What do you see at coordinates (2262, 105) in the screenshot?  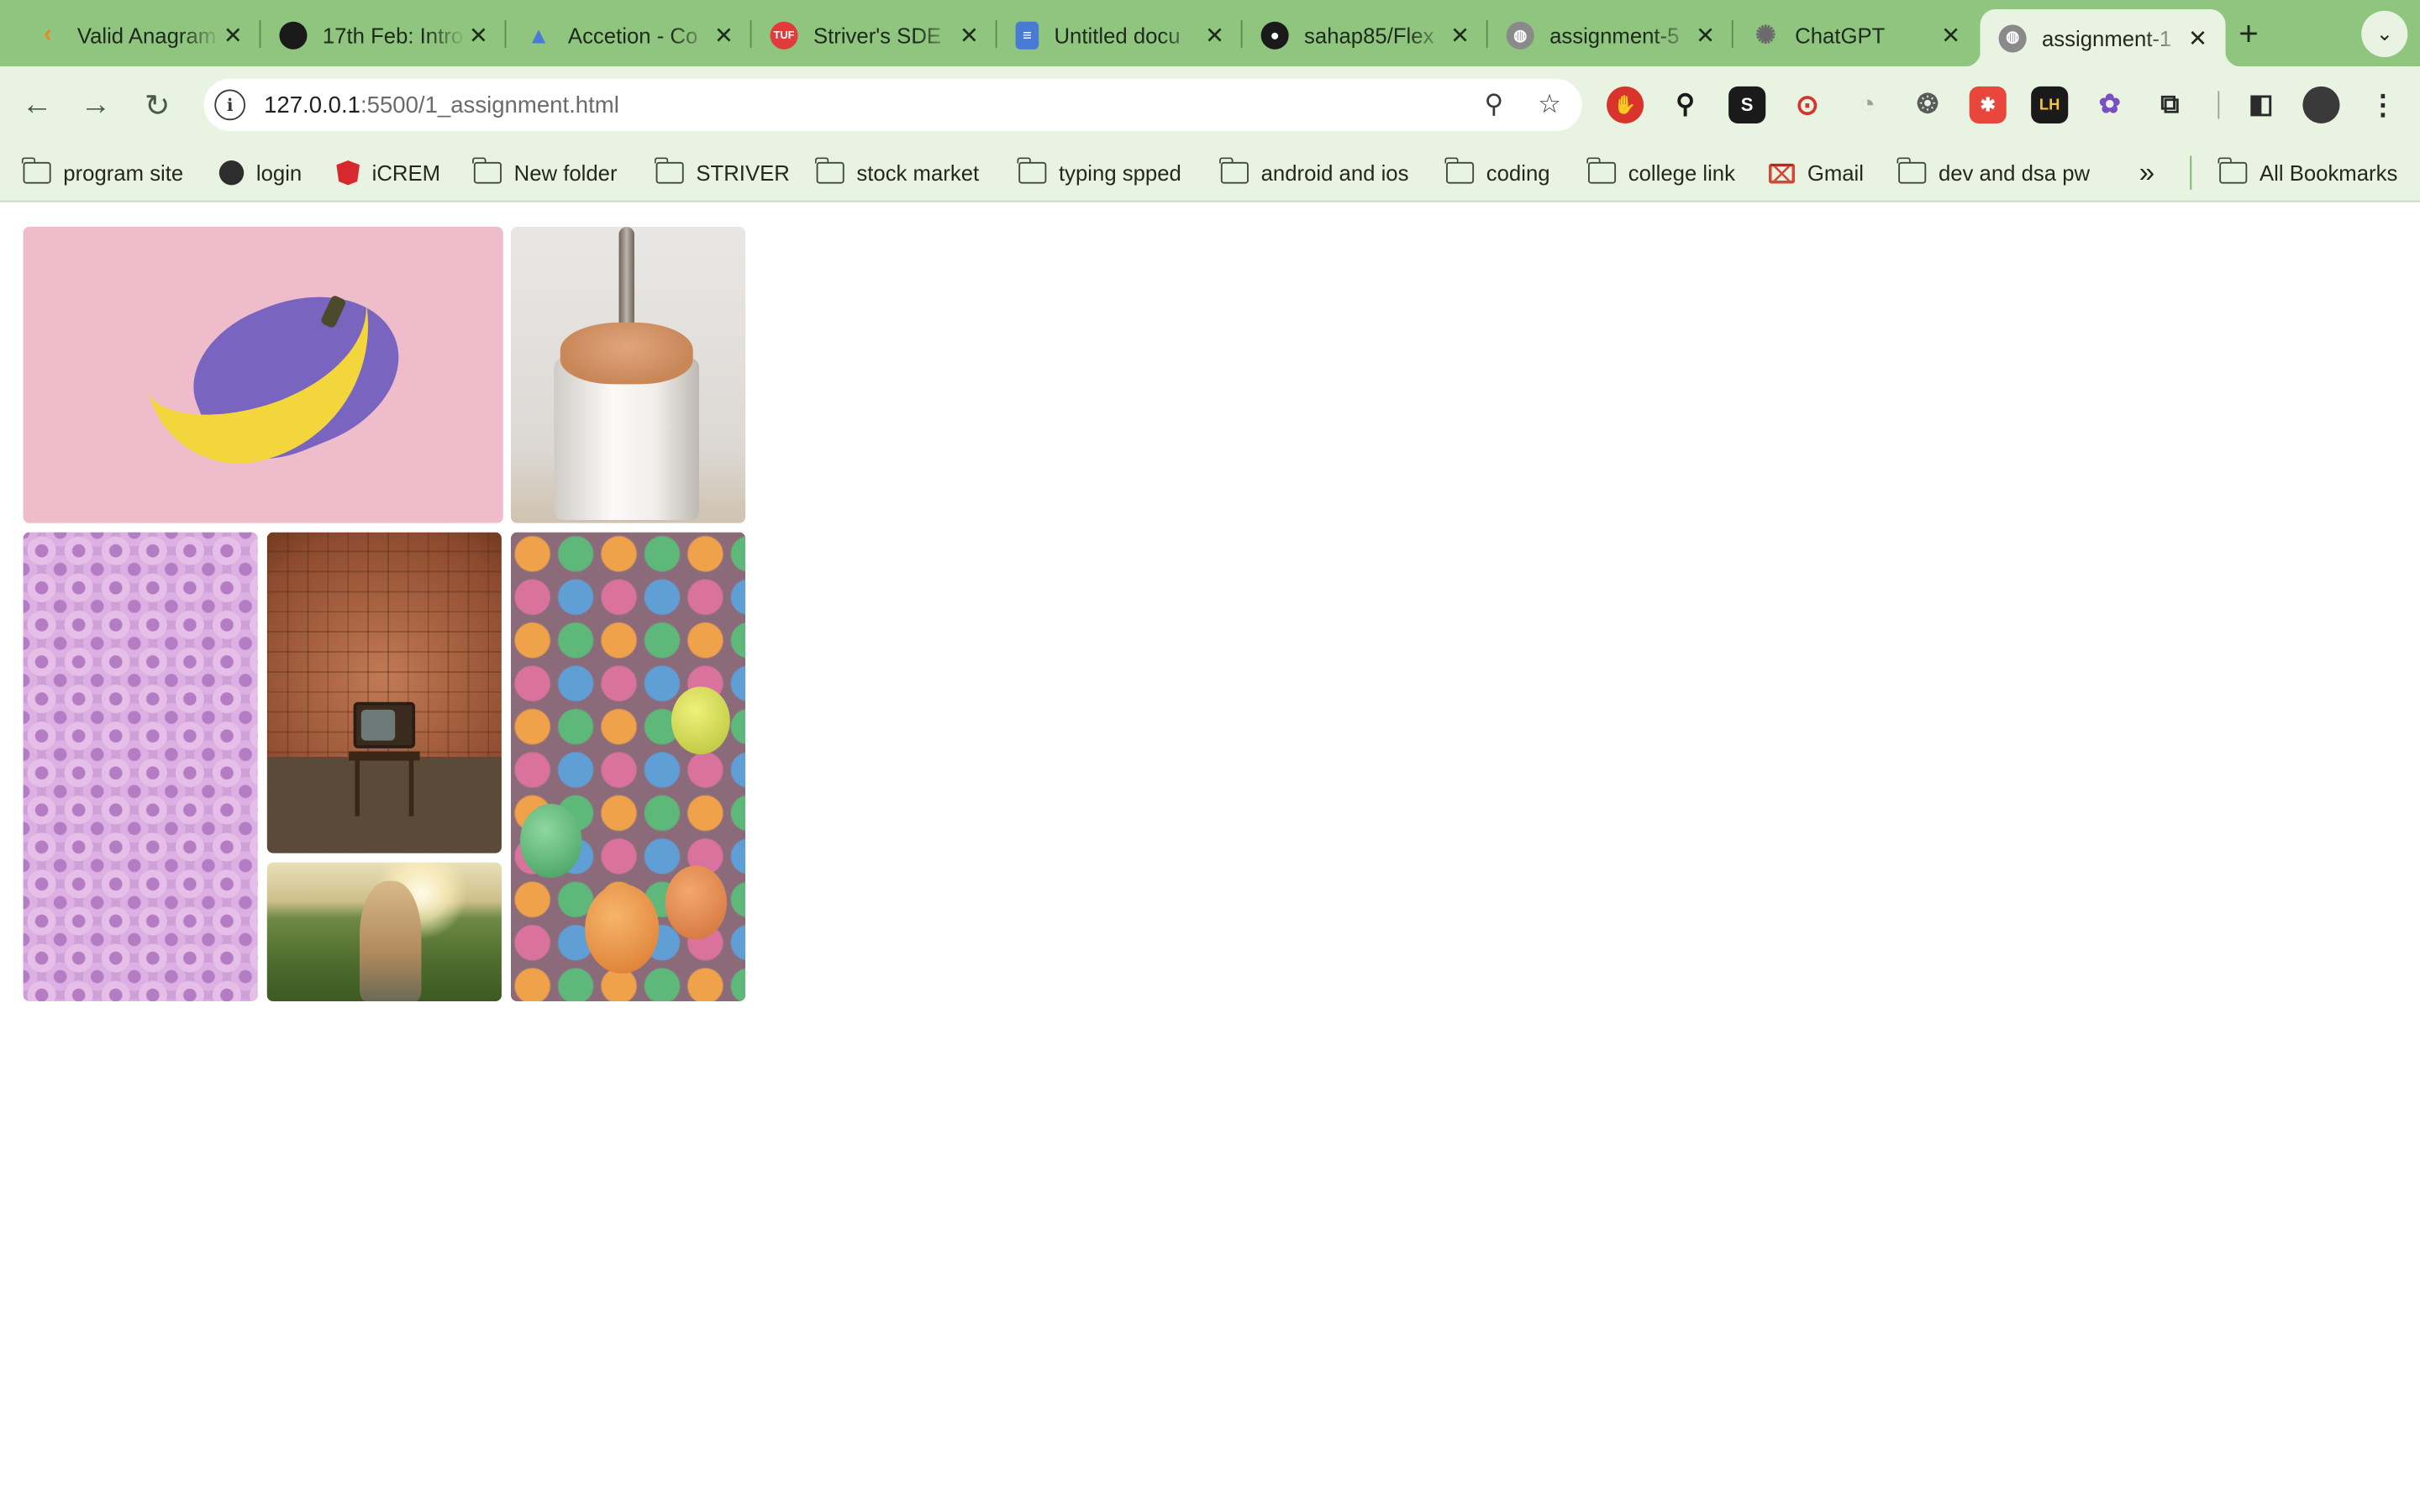 I see `side-panel-icon: ◧` at bounding box center [2262, 105].